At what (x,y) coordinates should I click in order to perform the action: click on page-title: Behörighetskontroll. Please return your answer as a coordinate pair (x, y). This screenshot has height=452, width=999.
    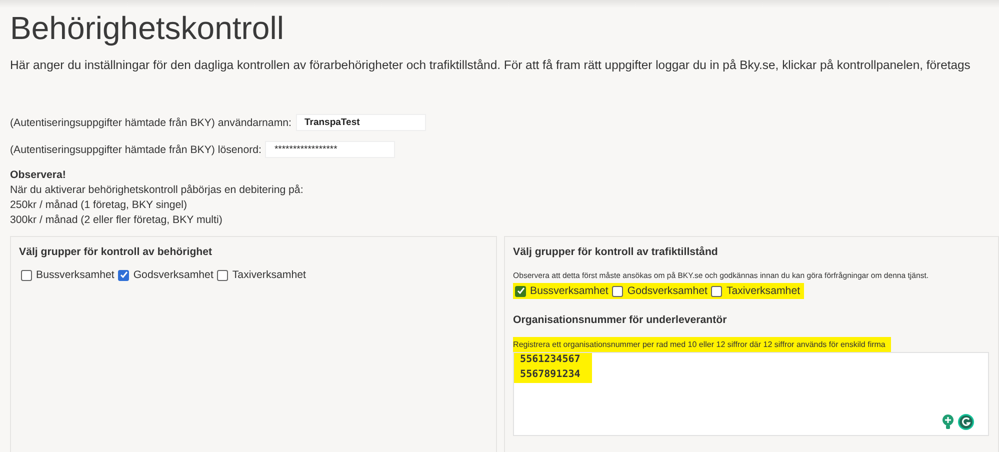
    Looking at the image, I should click on (147, 28).